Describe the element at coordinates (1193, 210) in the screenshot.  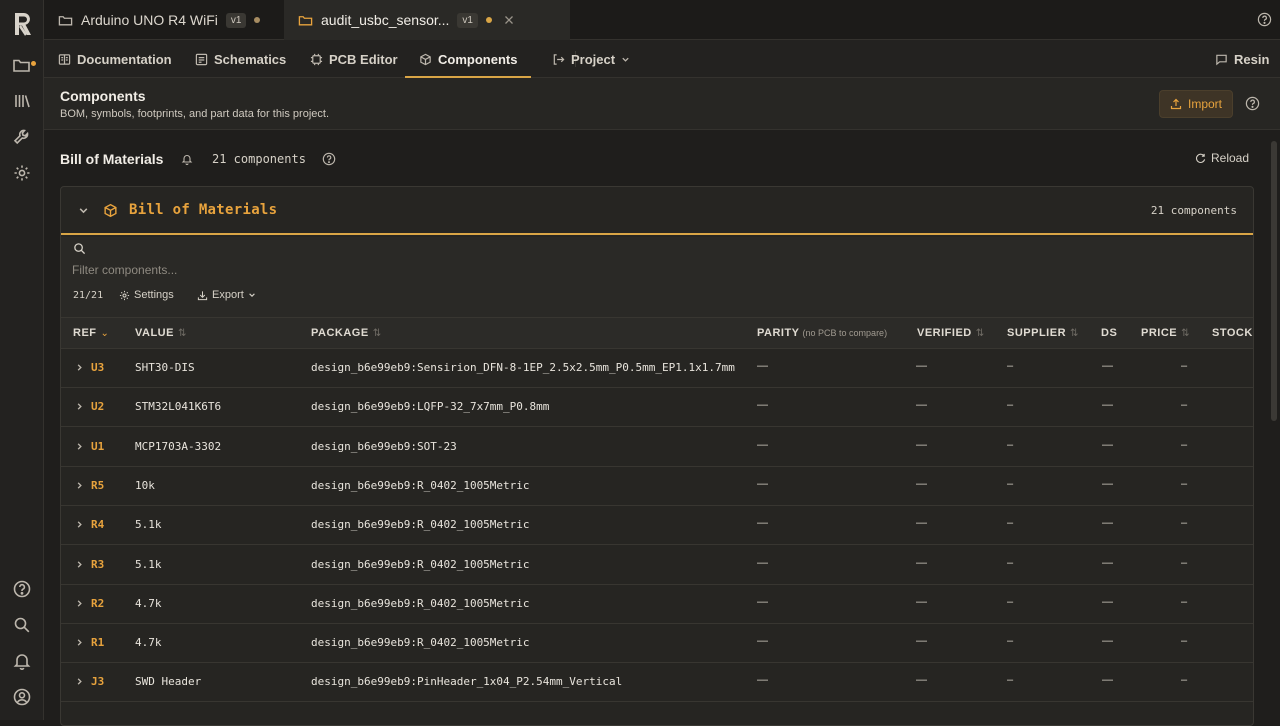
I see `bom-card-count: 21 components` at that location.